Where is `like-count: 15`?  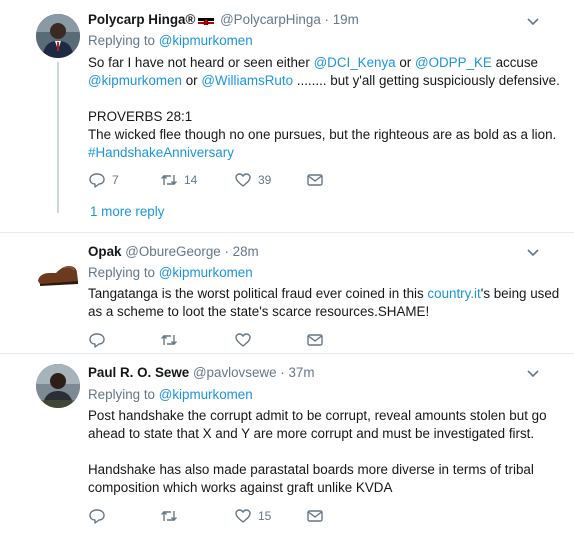
like-count: 15 is located at coordinates (265, 516).